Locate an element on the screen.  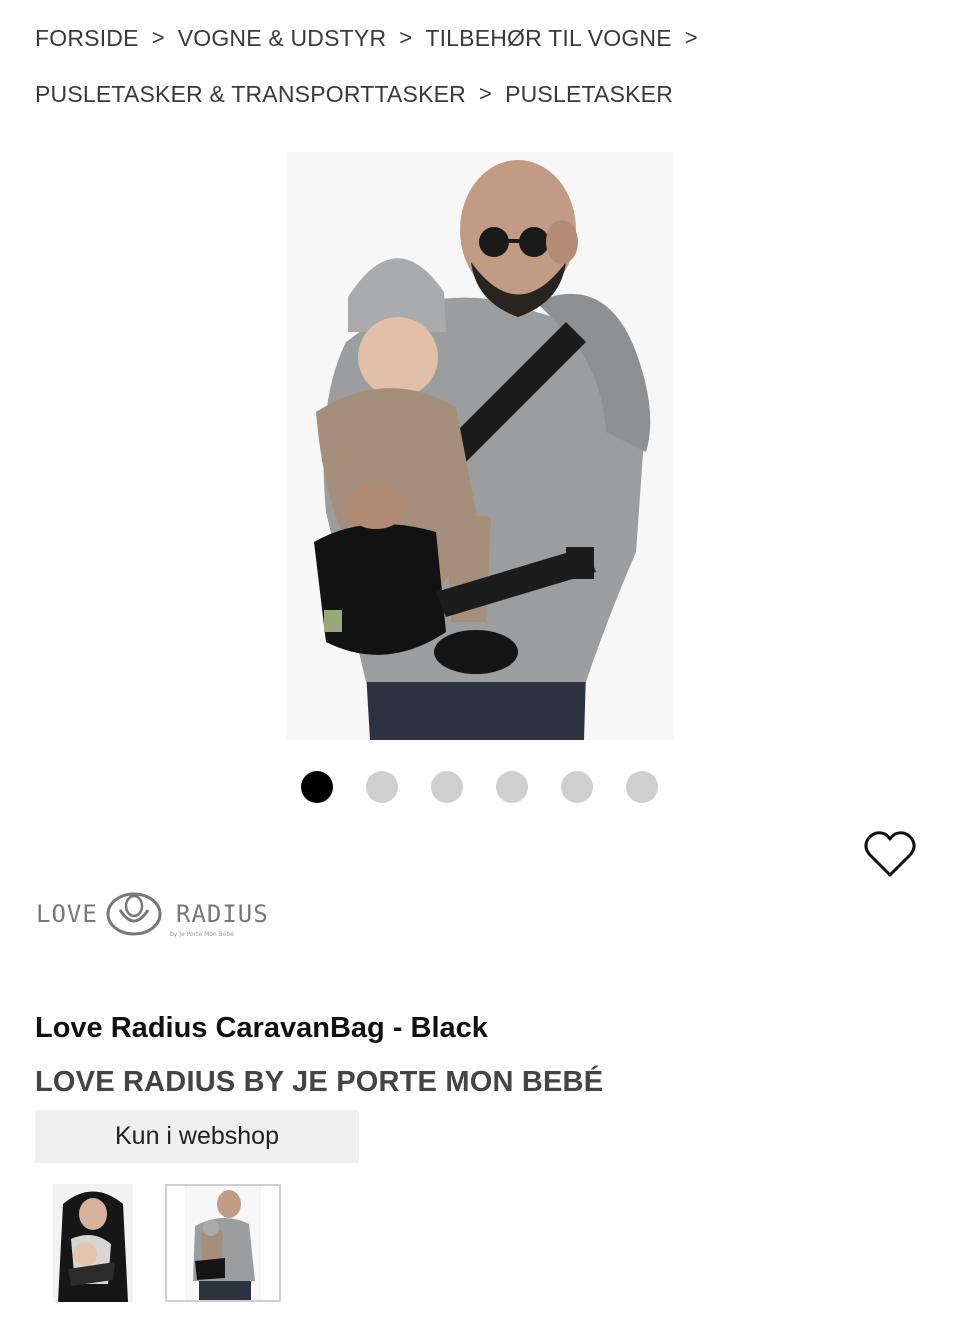
logo-word-left: LOVE is located at coordinates (67, 914).